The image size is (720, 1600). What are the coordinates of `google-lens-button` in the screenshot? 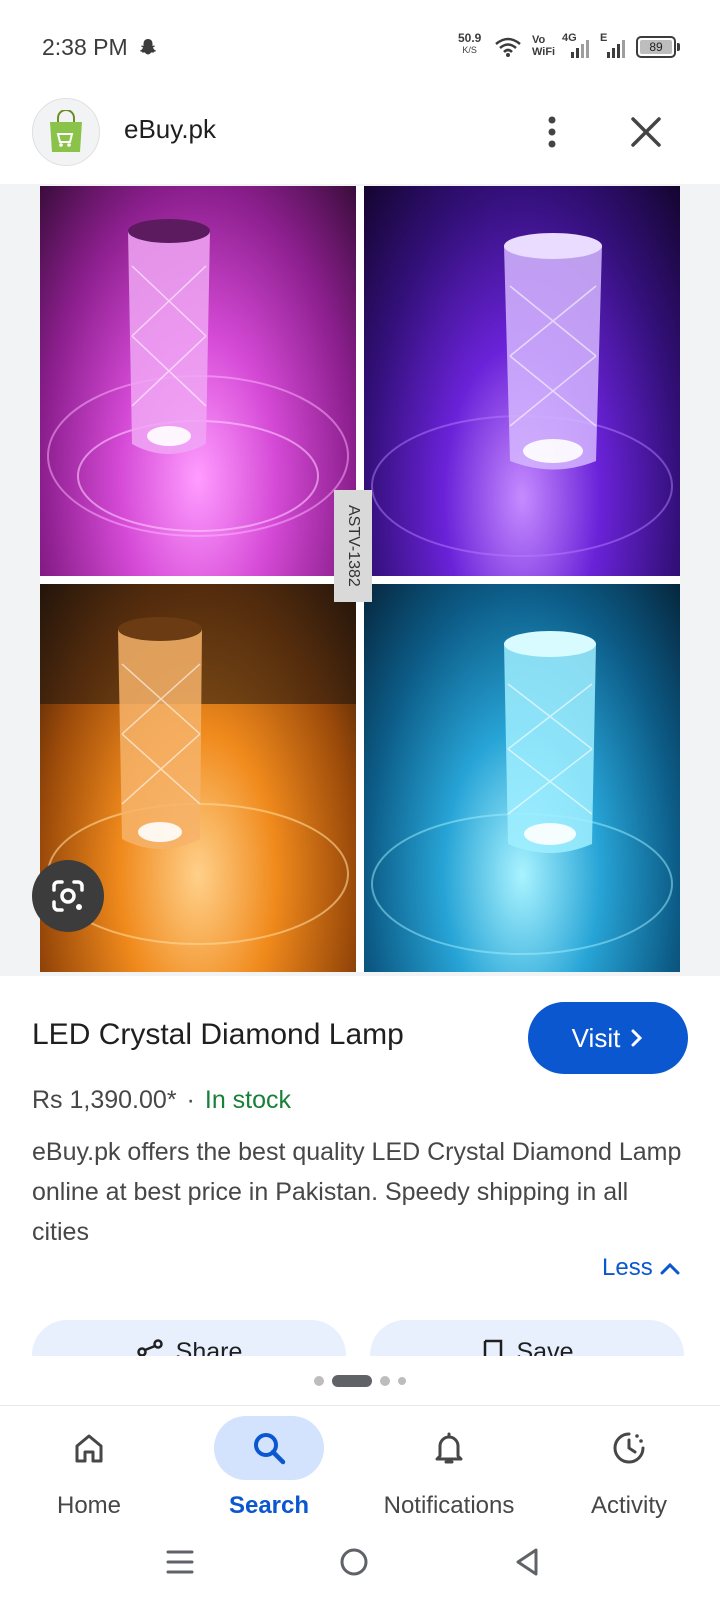 It's located at (68, 896).